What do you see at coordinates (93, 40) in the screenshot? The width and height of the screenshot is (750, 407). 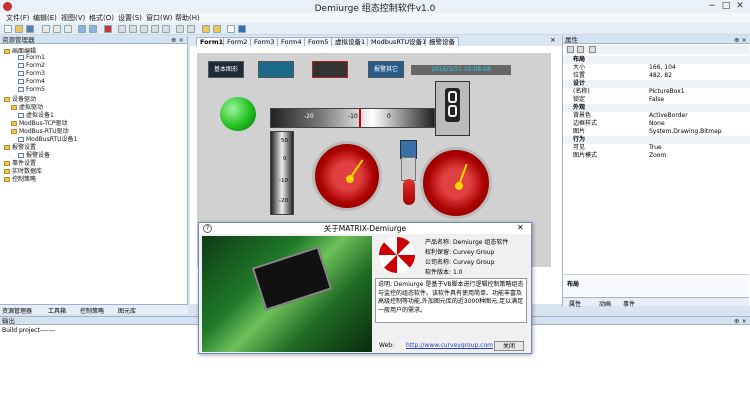 I see `resource-explorer-header: 资源管理器 ⊕ ×` at bounding box center [93, 40].